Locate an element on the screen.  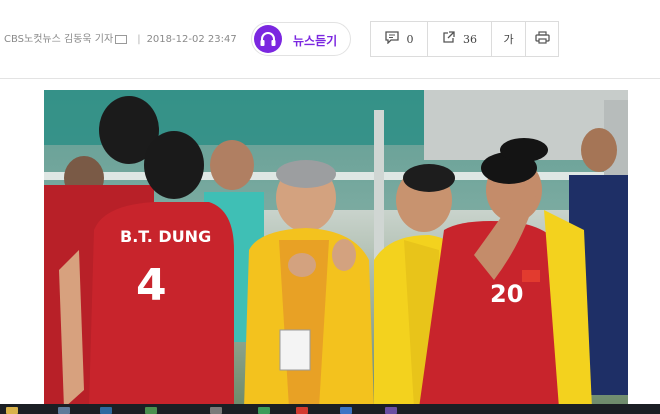
listen-news-label: 뉴스듣기 is located at coordinates (315, 41).